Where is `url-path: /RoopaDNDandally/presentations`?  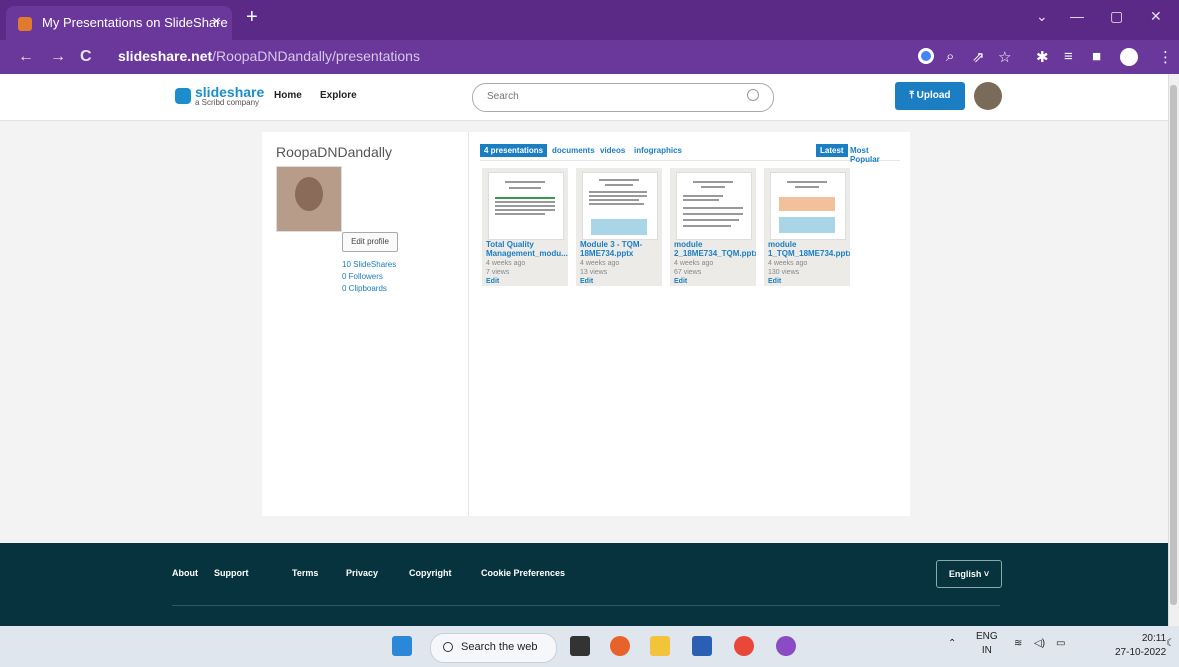 url-path: /RoopaDNDandally/presentations is located at coordinates (316, 56).